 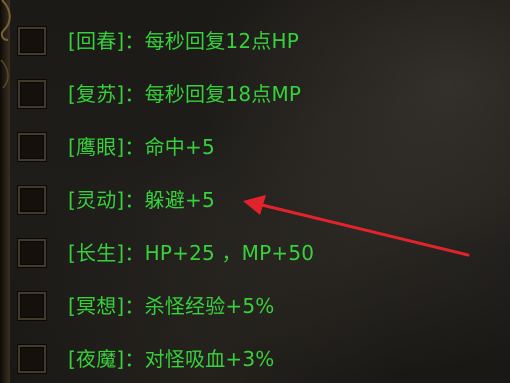 What do you see at coordinates (32, 359) in the screenshot?
I see `buff-checkbox-yemo` at bounding box center [32, 359].